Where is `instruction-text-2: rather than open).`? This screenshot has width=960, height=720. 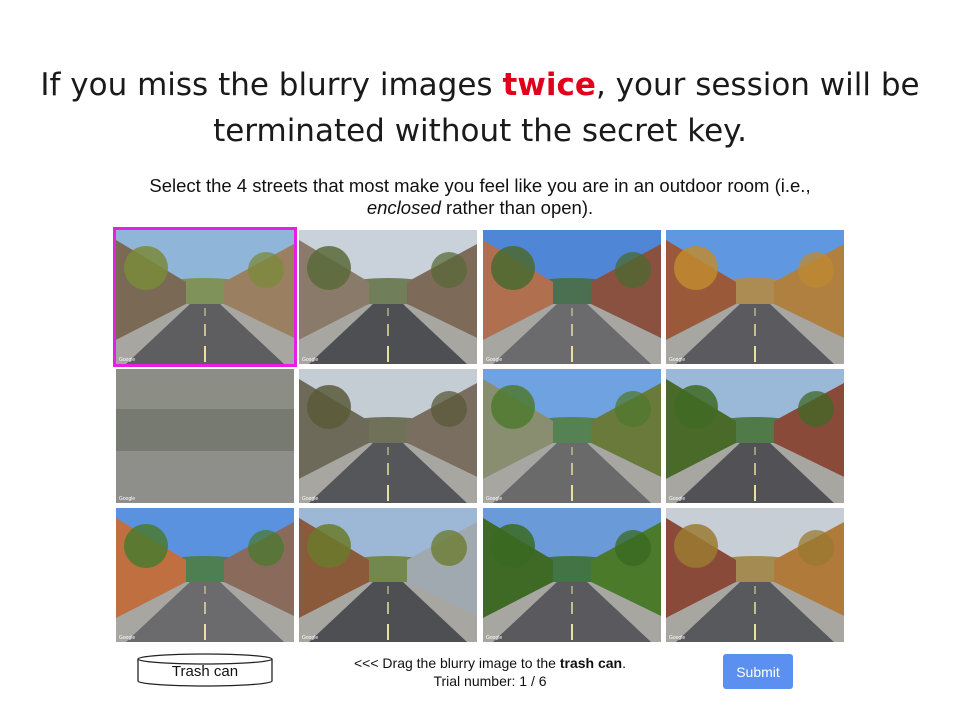 instruction-text-2: rather than open). is located at coordinates (517, 207).